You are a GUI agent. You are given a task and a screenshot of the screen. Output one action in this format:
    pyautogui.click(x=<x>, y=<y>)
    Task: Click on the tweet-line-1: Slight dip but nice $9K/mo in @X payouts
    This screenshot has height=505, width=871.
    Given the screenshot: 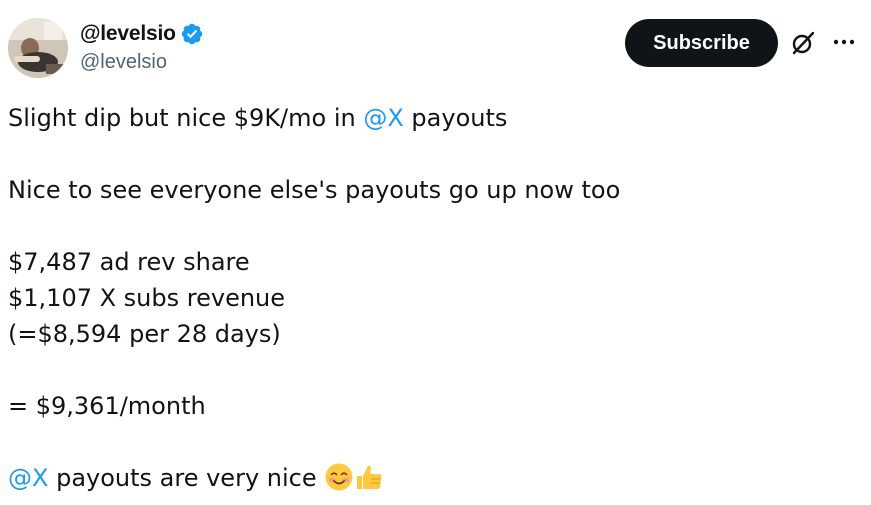 What is the action you would take?
    pyautogui.click(x=433, y=118)
    